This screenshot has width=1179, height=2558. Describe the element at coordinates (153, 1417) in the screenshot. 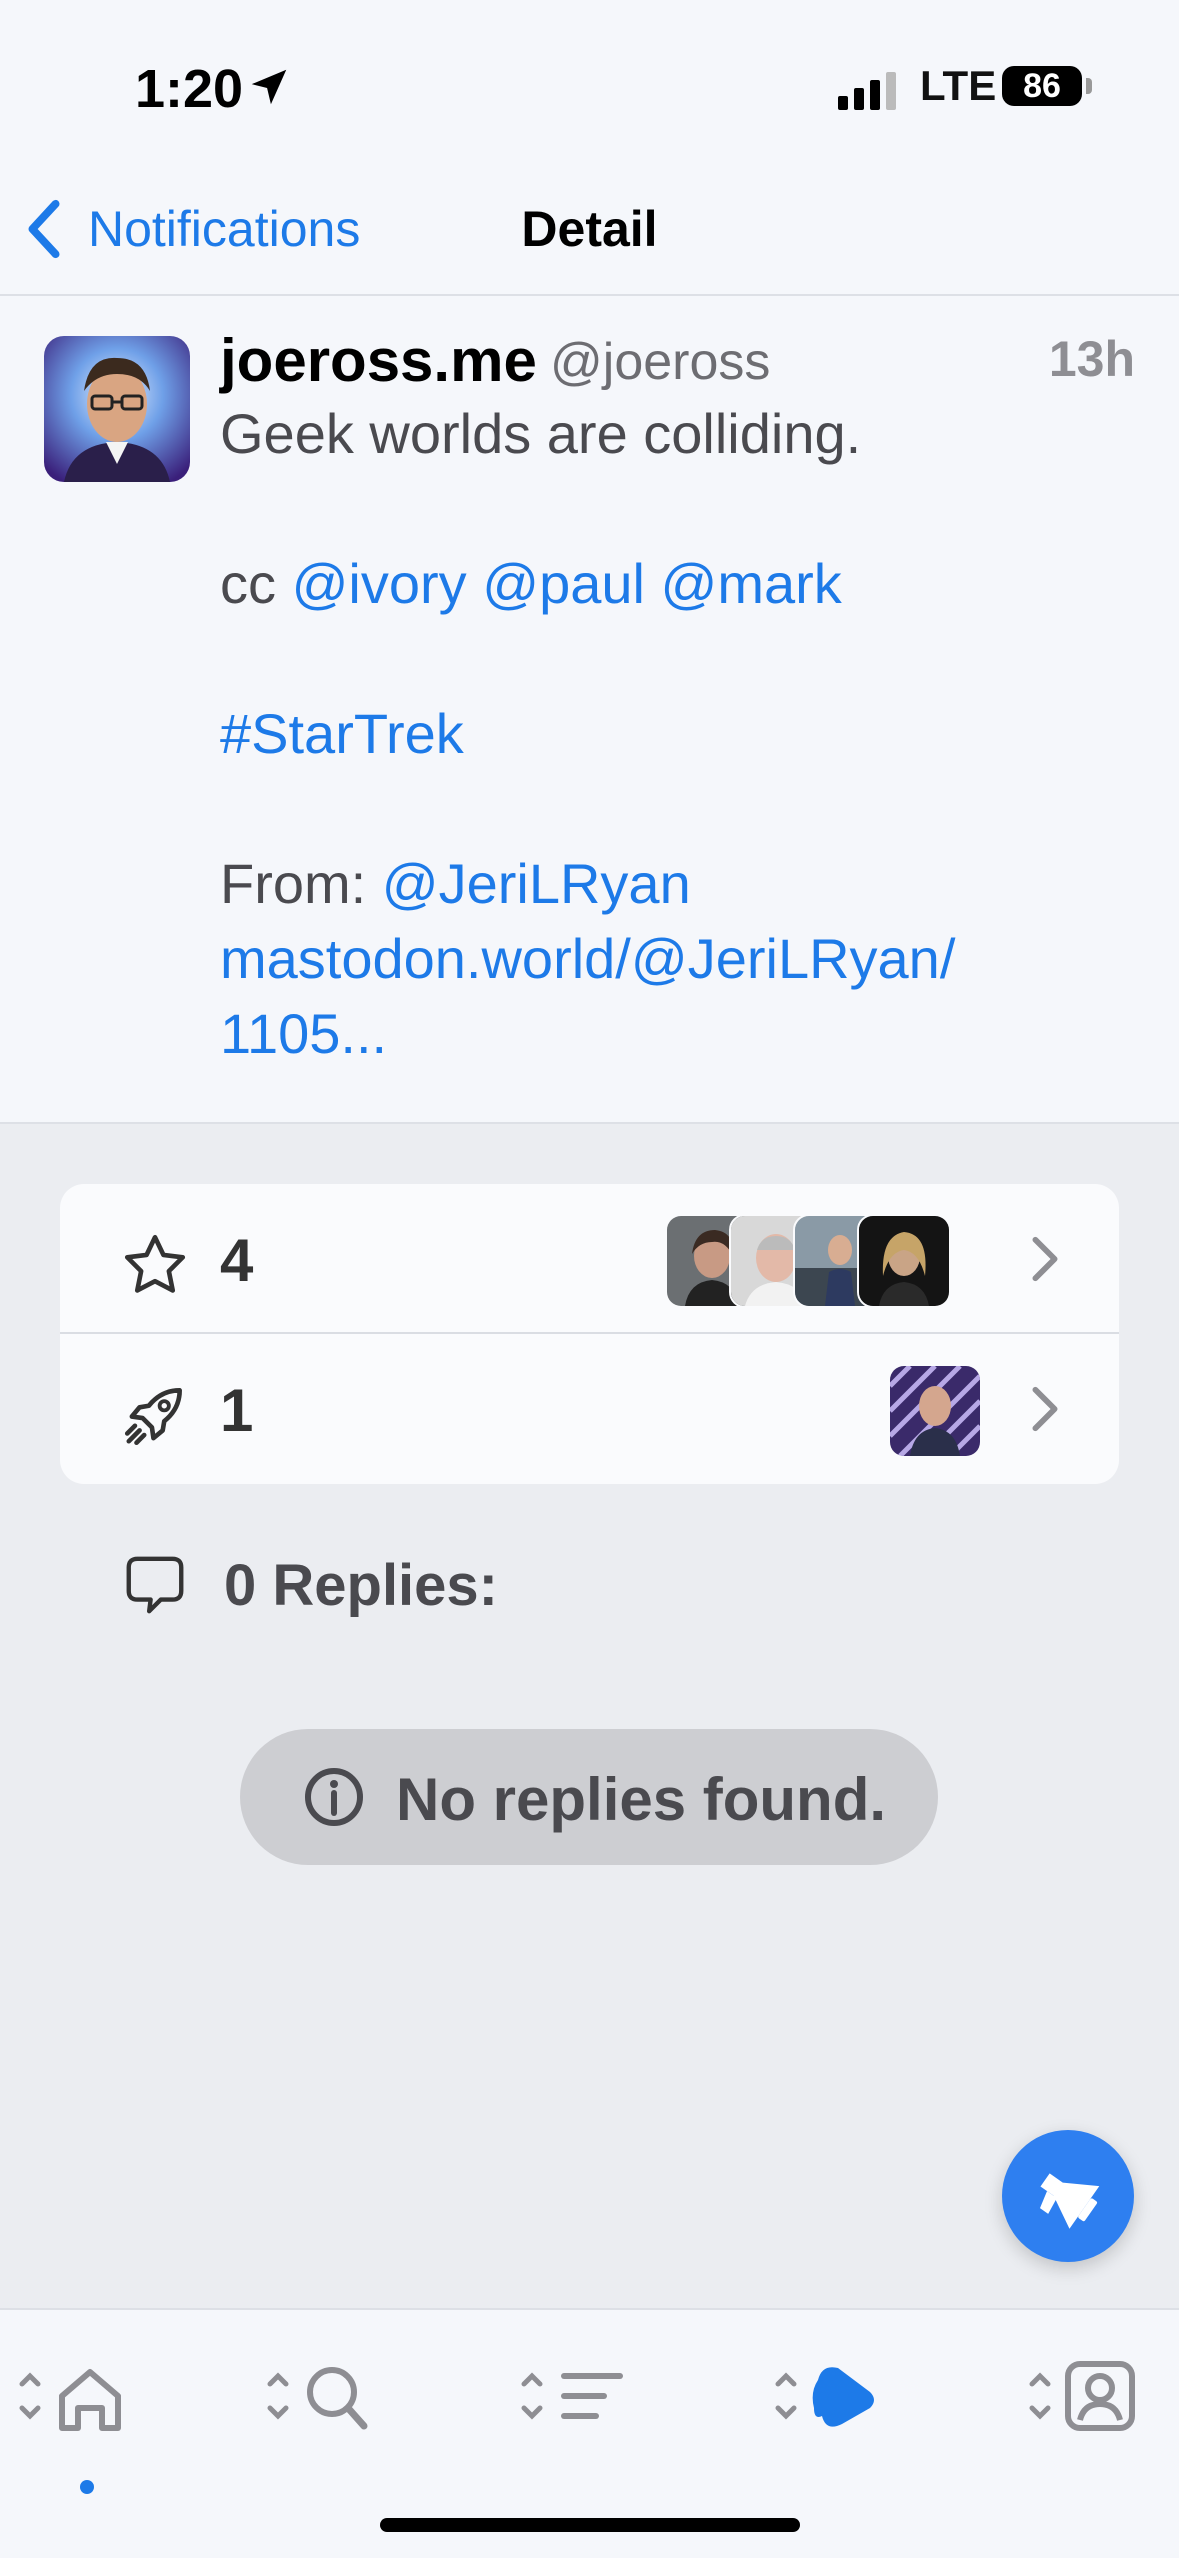

I see `rocket-icon` at that location.